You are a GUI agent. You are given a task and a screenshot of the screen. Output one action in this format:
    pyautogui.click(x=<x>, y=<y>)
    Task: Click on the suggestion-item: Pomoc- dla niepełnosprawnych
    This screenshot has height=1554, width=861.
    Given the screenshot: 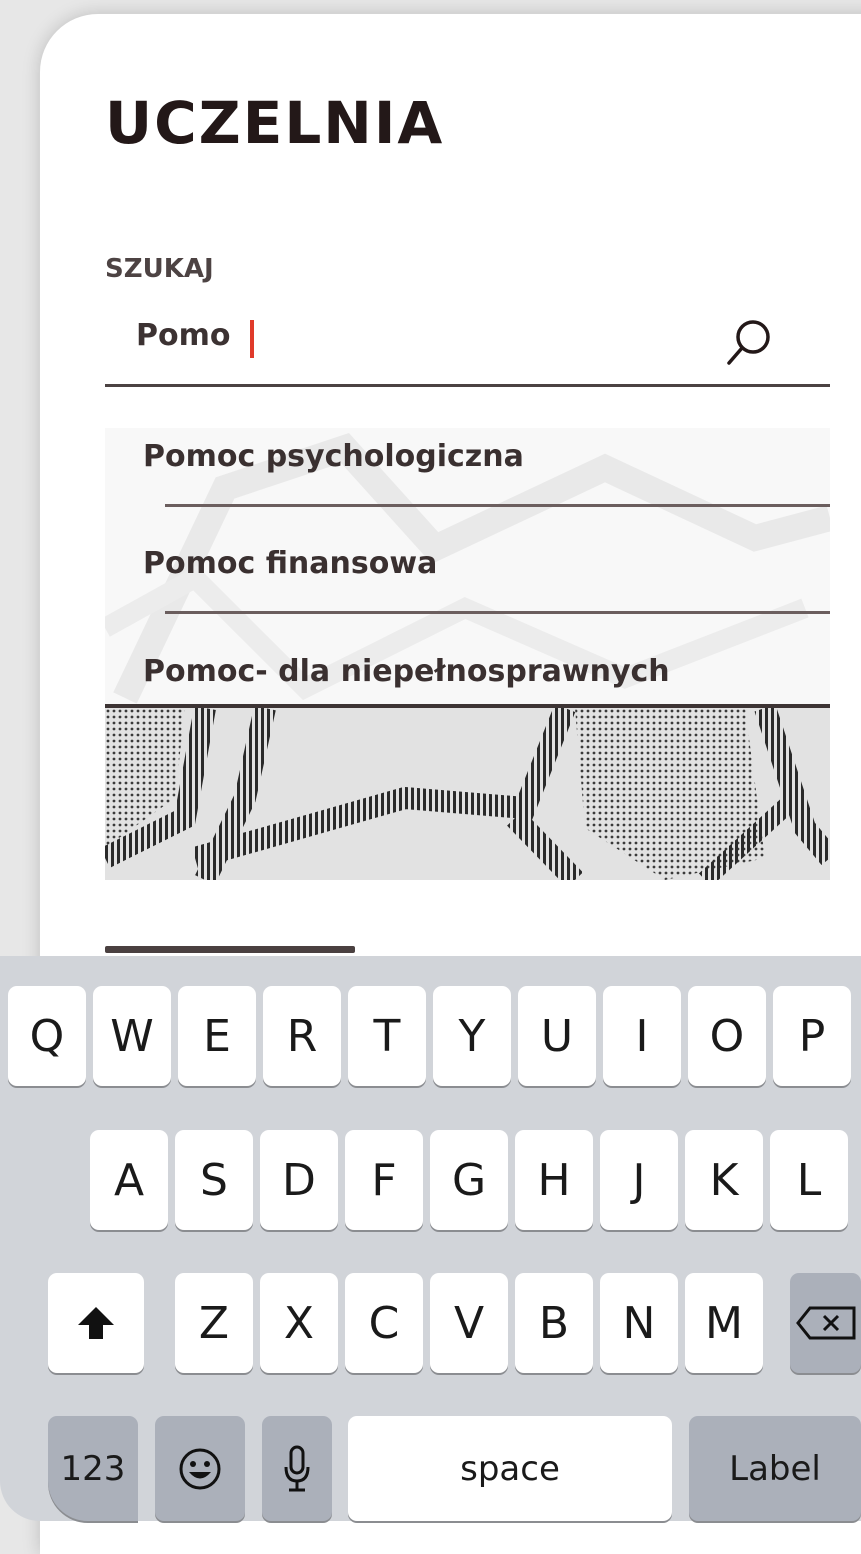 What is the action you would take?
    pyautogui.click(x=493, y=671)
    